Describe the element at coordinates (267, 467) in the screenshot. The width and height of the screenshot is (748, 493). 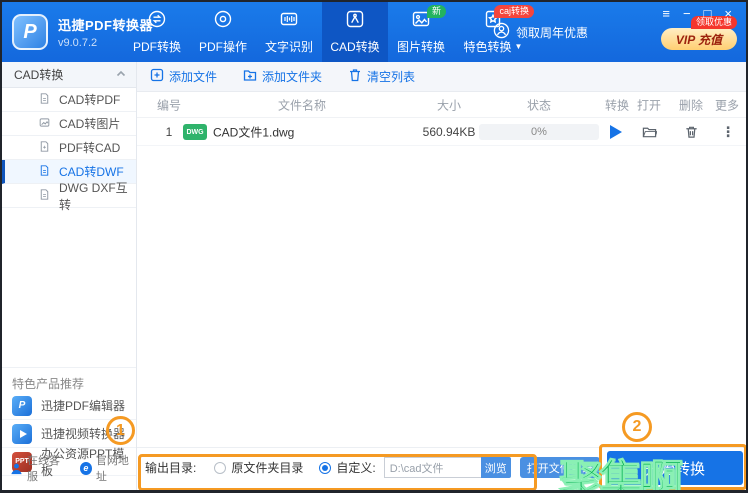
I see `radio-original-label: 原文件夹目录` at that location.